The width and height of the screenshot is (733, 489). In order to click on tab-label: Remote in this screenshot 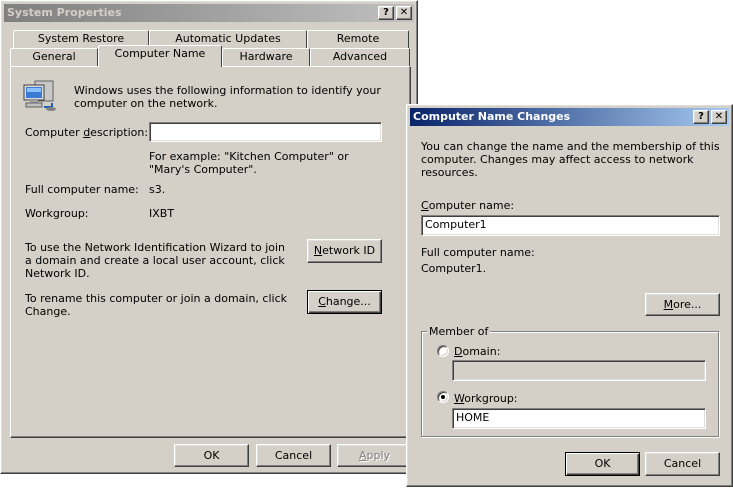, I will do `click(358, 38)`.